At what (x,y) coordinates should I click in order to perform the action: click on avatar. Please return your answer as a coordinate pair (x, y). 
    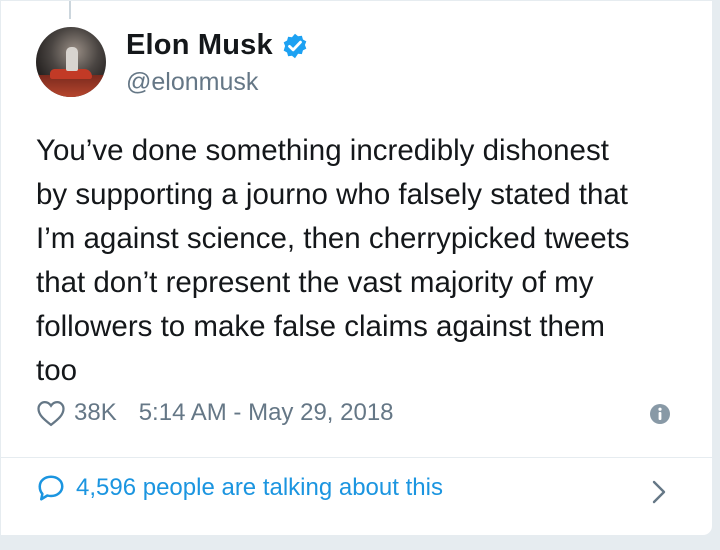
    Looking at the image, I should click on (71, 62).